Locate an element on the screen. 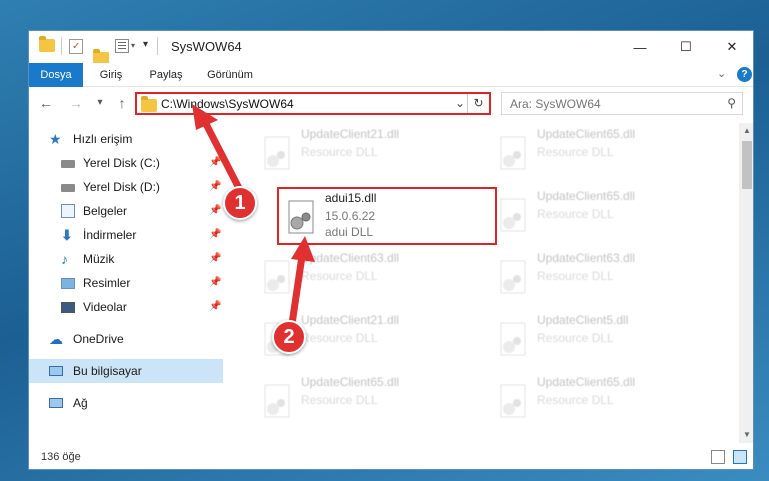 This screenshot has width=769, height=481. recent-locations-button: ▾ is located at coordinates (100, 103).